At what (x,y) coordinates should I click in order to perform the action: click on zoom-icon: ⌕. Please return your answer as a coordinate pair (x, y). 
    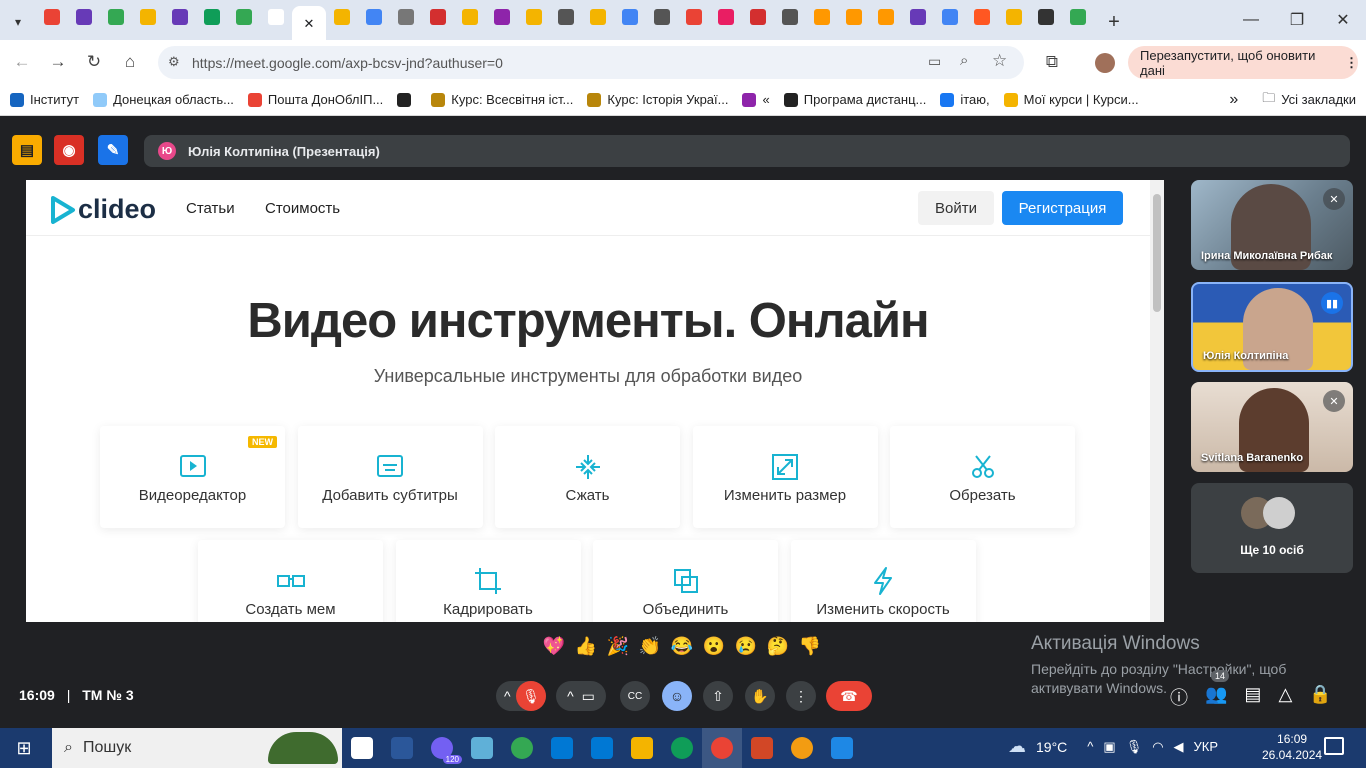
    Looking at the image, I should click on (964, 60).